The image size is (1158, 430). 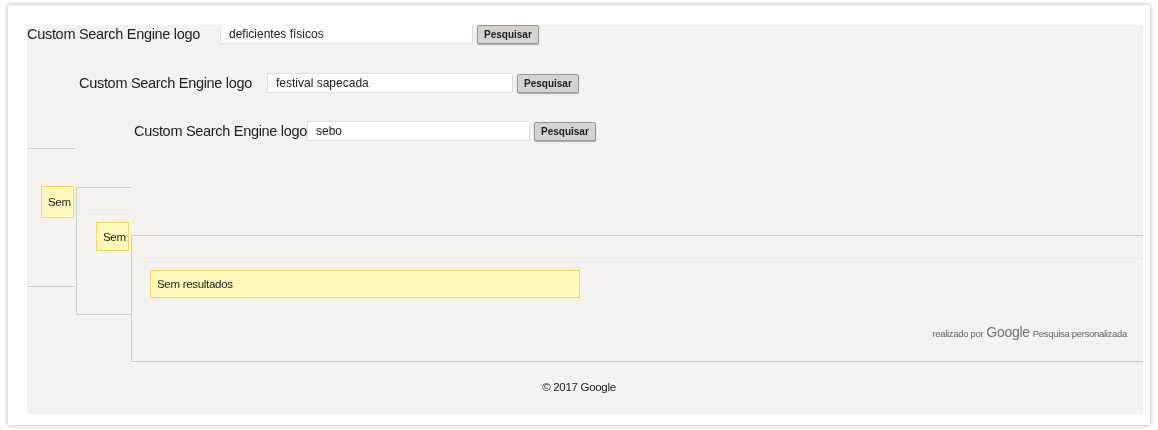 What do you see at coordinates (390, 83) in the screenshot?
I see `search-field: festival sapecada` at bounding box center [390, 83].